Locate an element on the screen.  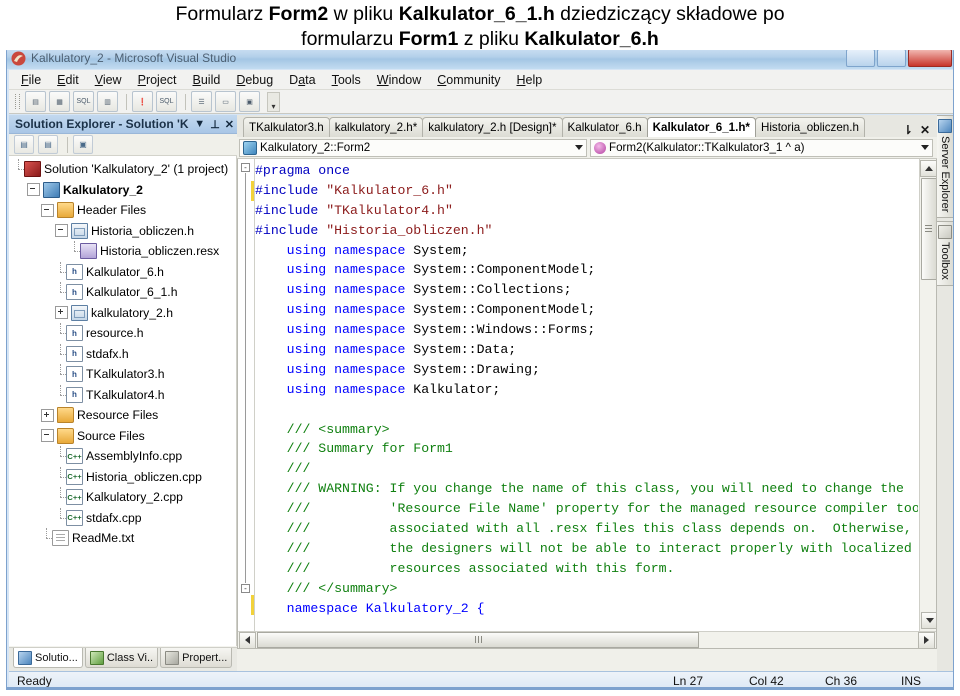
document-tab-historia-obliczen: Historia_obliczen.h is located at coordinates (809, 127).